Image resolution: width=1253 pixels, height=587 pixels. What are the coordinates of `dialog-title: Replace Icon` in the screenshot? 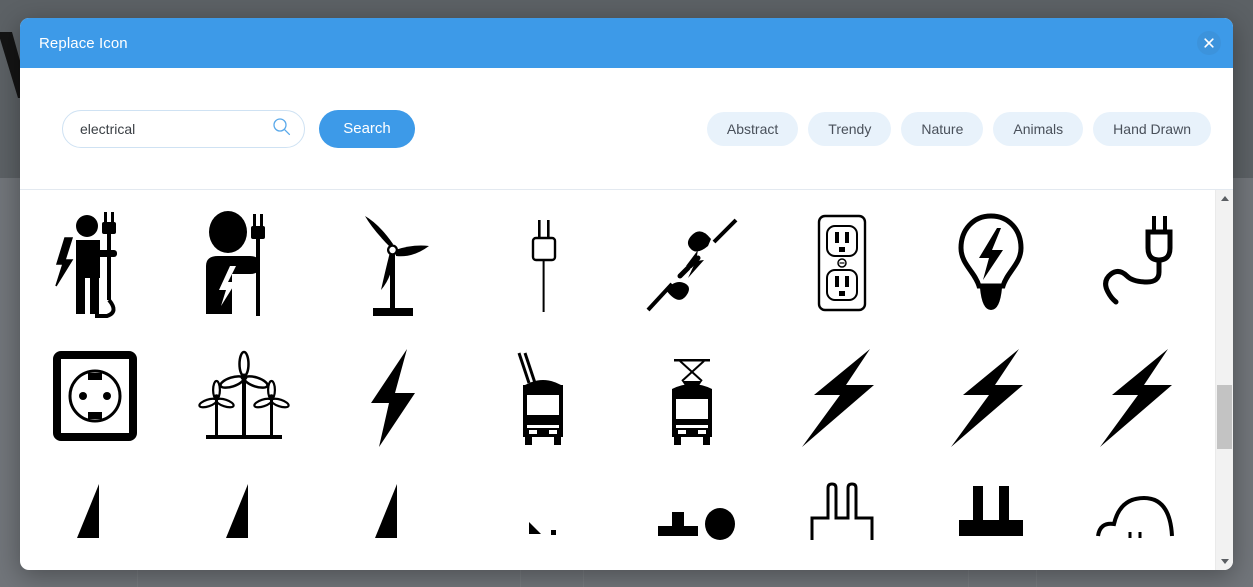 It's located at (83, 43).